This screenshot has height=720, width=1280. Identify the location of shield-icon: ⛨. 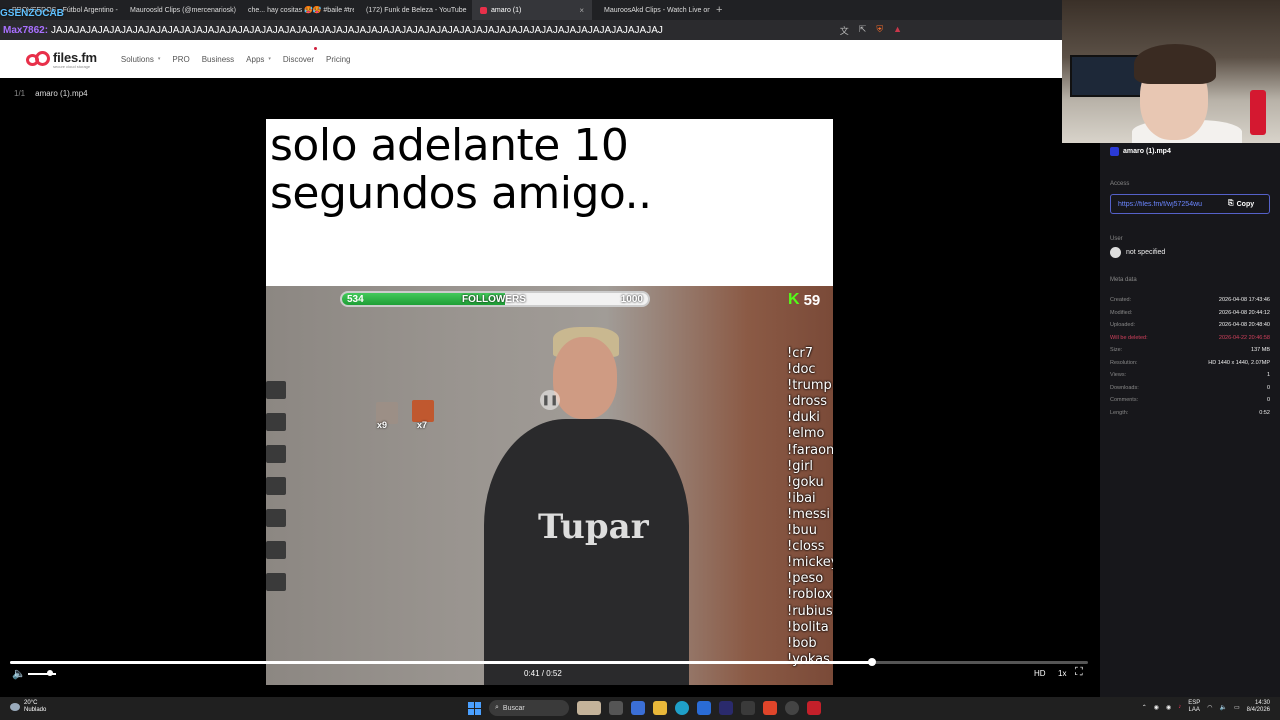
(879, 30).